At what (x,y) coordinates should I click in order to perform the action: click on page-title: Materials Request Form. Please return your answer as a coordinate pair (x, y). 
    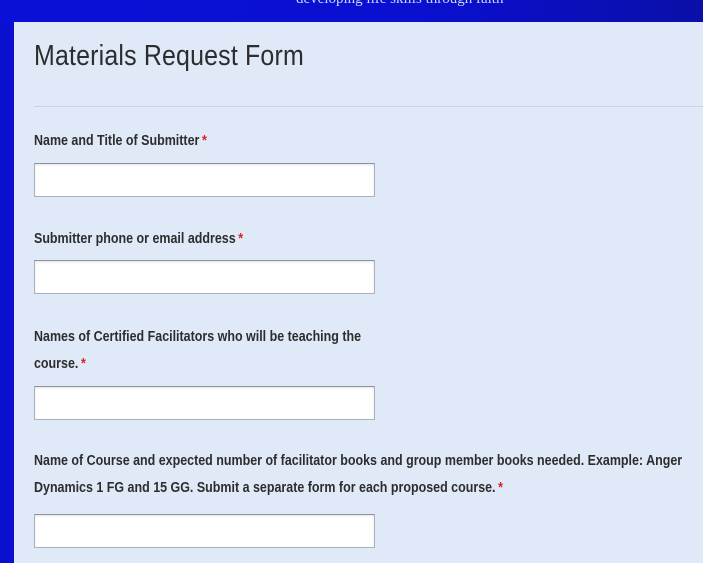
    Looking at the image, I should click on (169, 56).